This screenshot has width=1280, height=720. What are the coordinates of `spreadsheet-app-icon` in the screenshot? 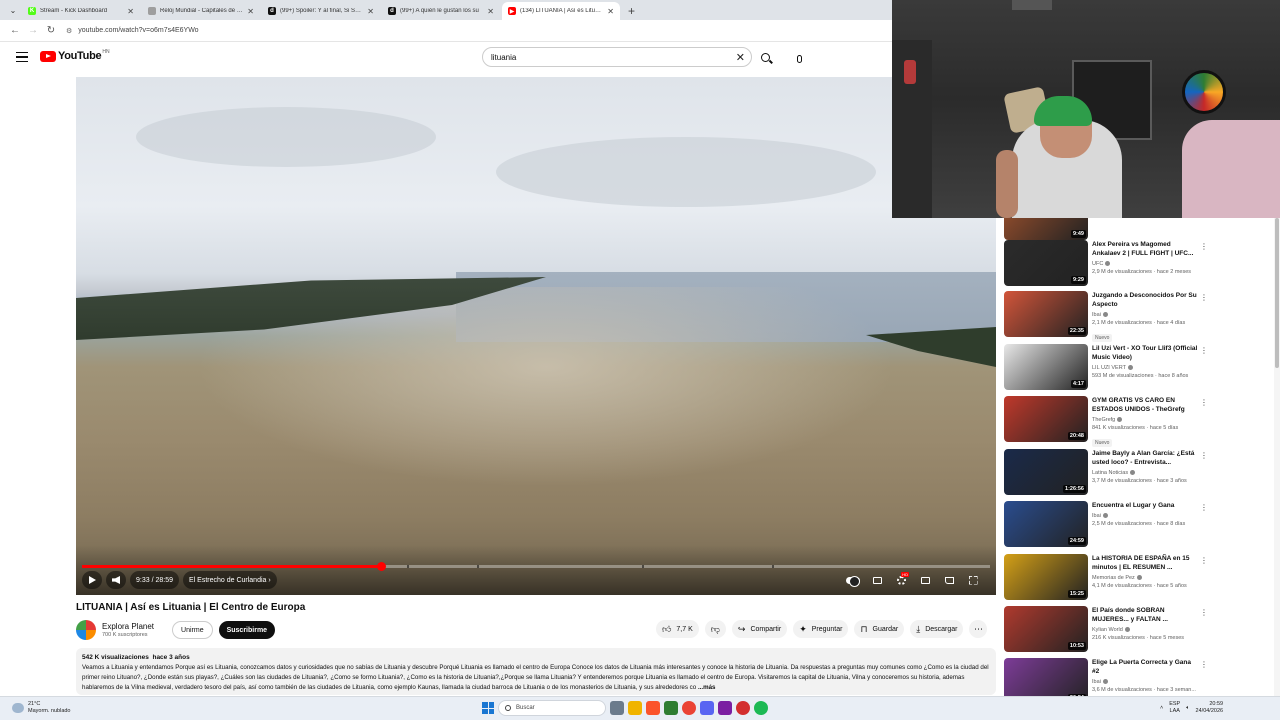 It's located at (671, 708).